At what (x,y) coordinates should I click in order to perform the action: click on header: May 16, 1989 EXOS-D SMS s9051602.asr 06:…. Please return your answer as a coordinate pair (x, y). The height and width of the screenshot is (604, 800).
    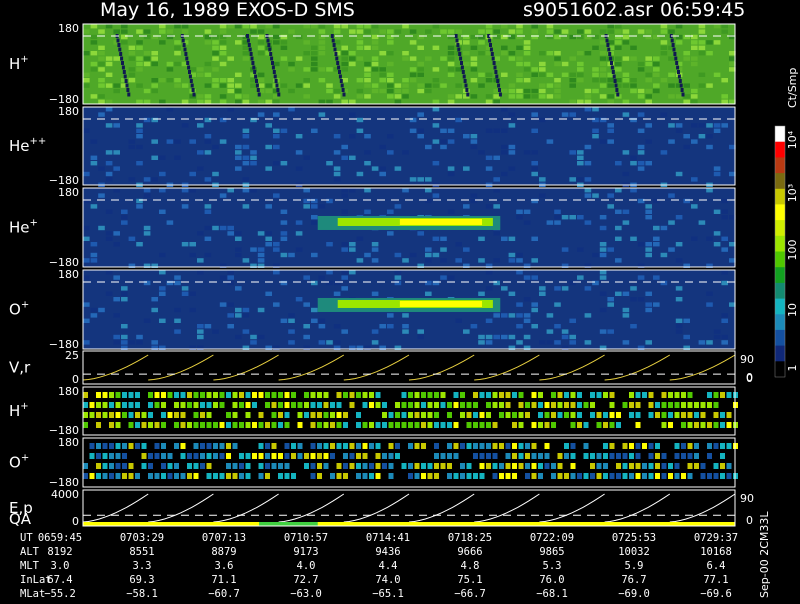
    Looking at the image, I should click on (422, 10).